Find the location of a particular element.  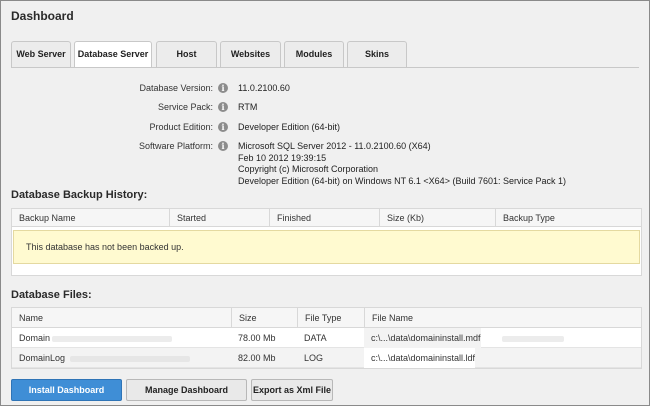

column-header: Size is located at coordinates (264, 318).